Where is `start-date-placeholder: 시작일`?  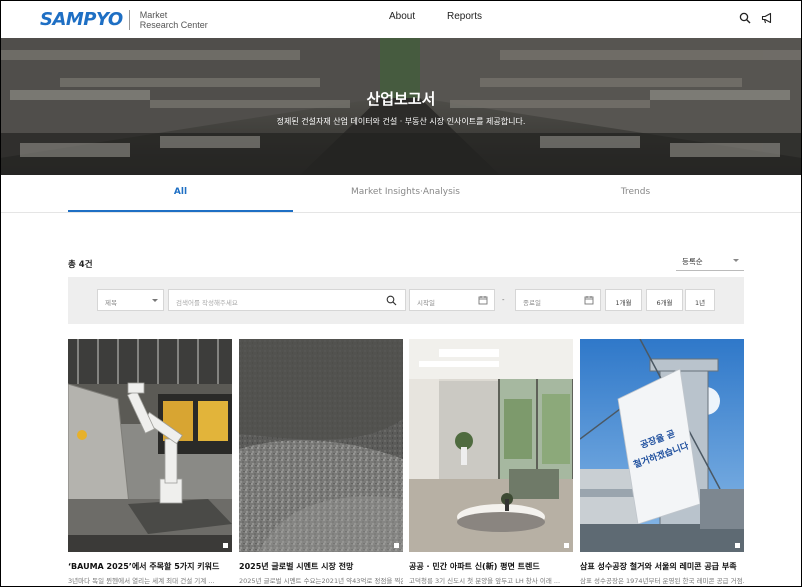
start-date-placeholder: 시작일 is located at coordinates (426, 303).